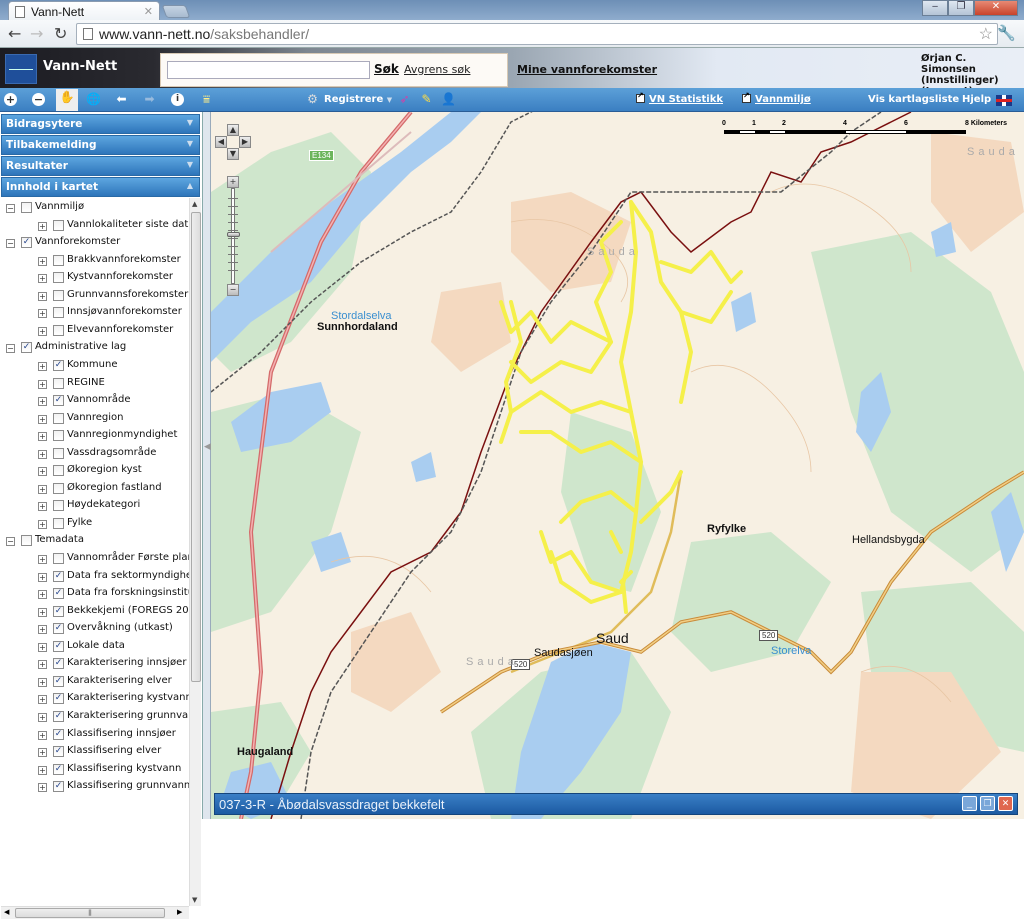 Image resolution: width=1024 pixels, height=919 pixels. I want to click on globe-zoom-icon: 🌐, so click(93, 99).